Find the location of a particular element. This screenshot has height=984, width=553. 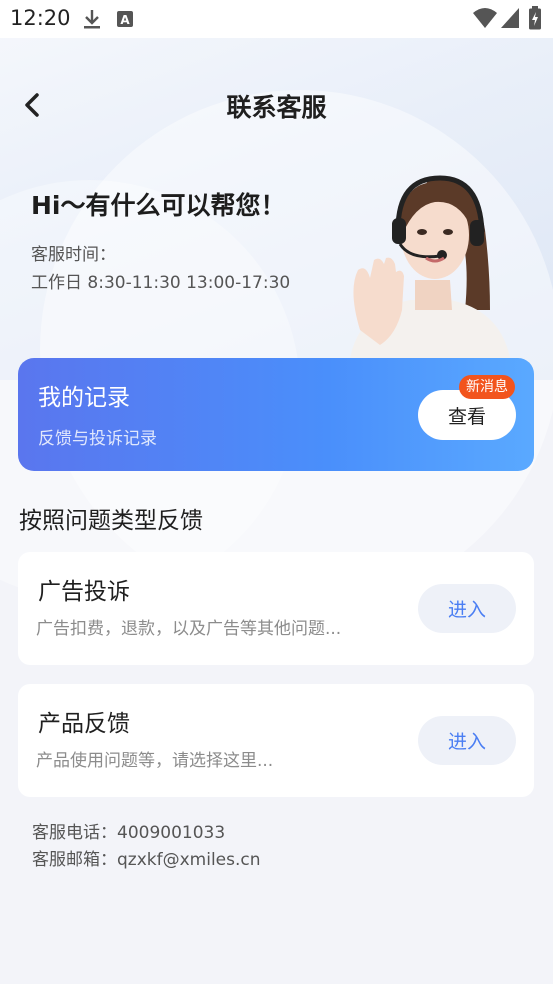

my-records-card: 我的记录 反馈与投诉记录 查看 新消息 is located at coordinates (276, 414).